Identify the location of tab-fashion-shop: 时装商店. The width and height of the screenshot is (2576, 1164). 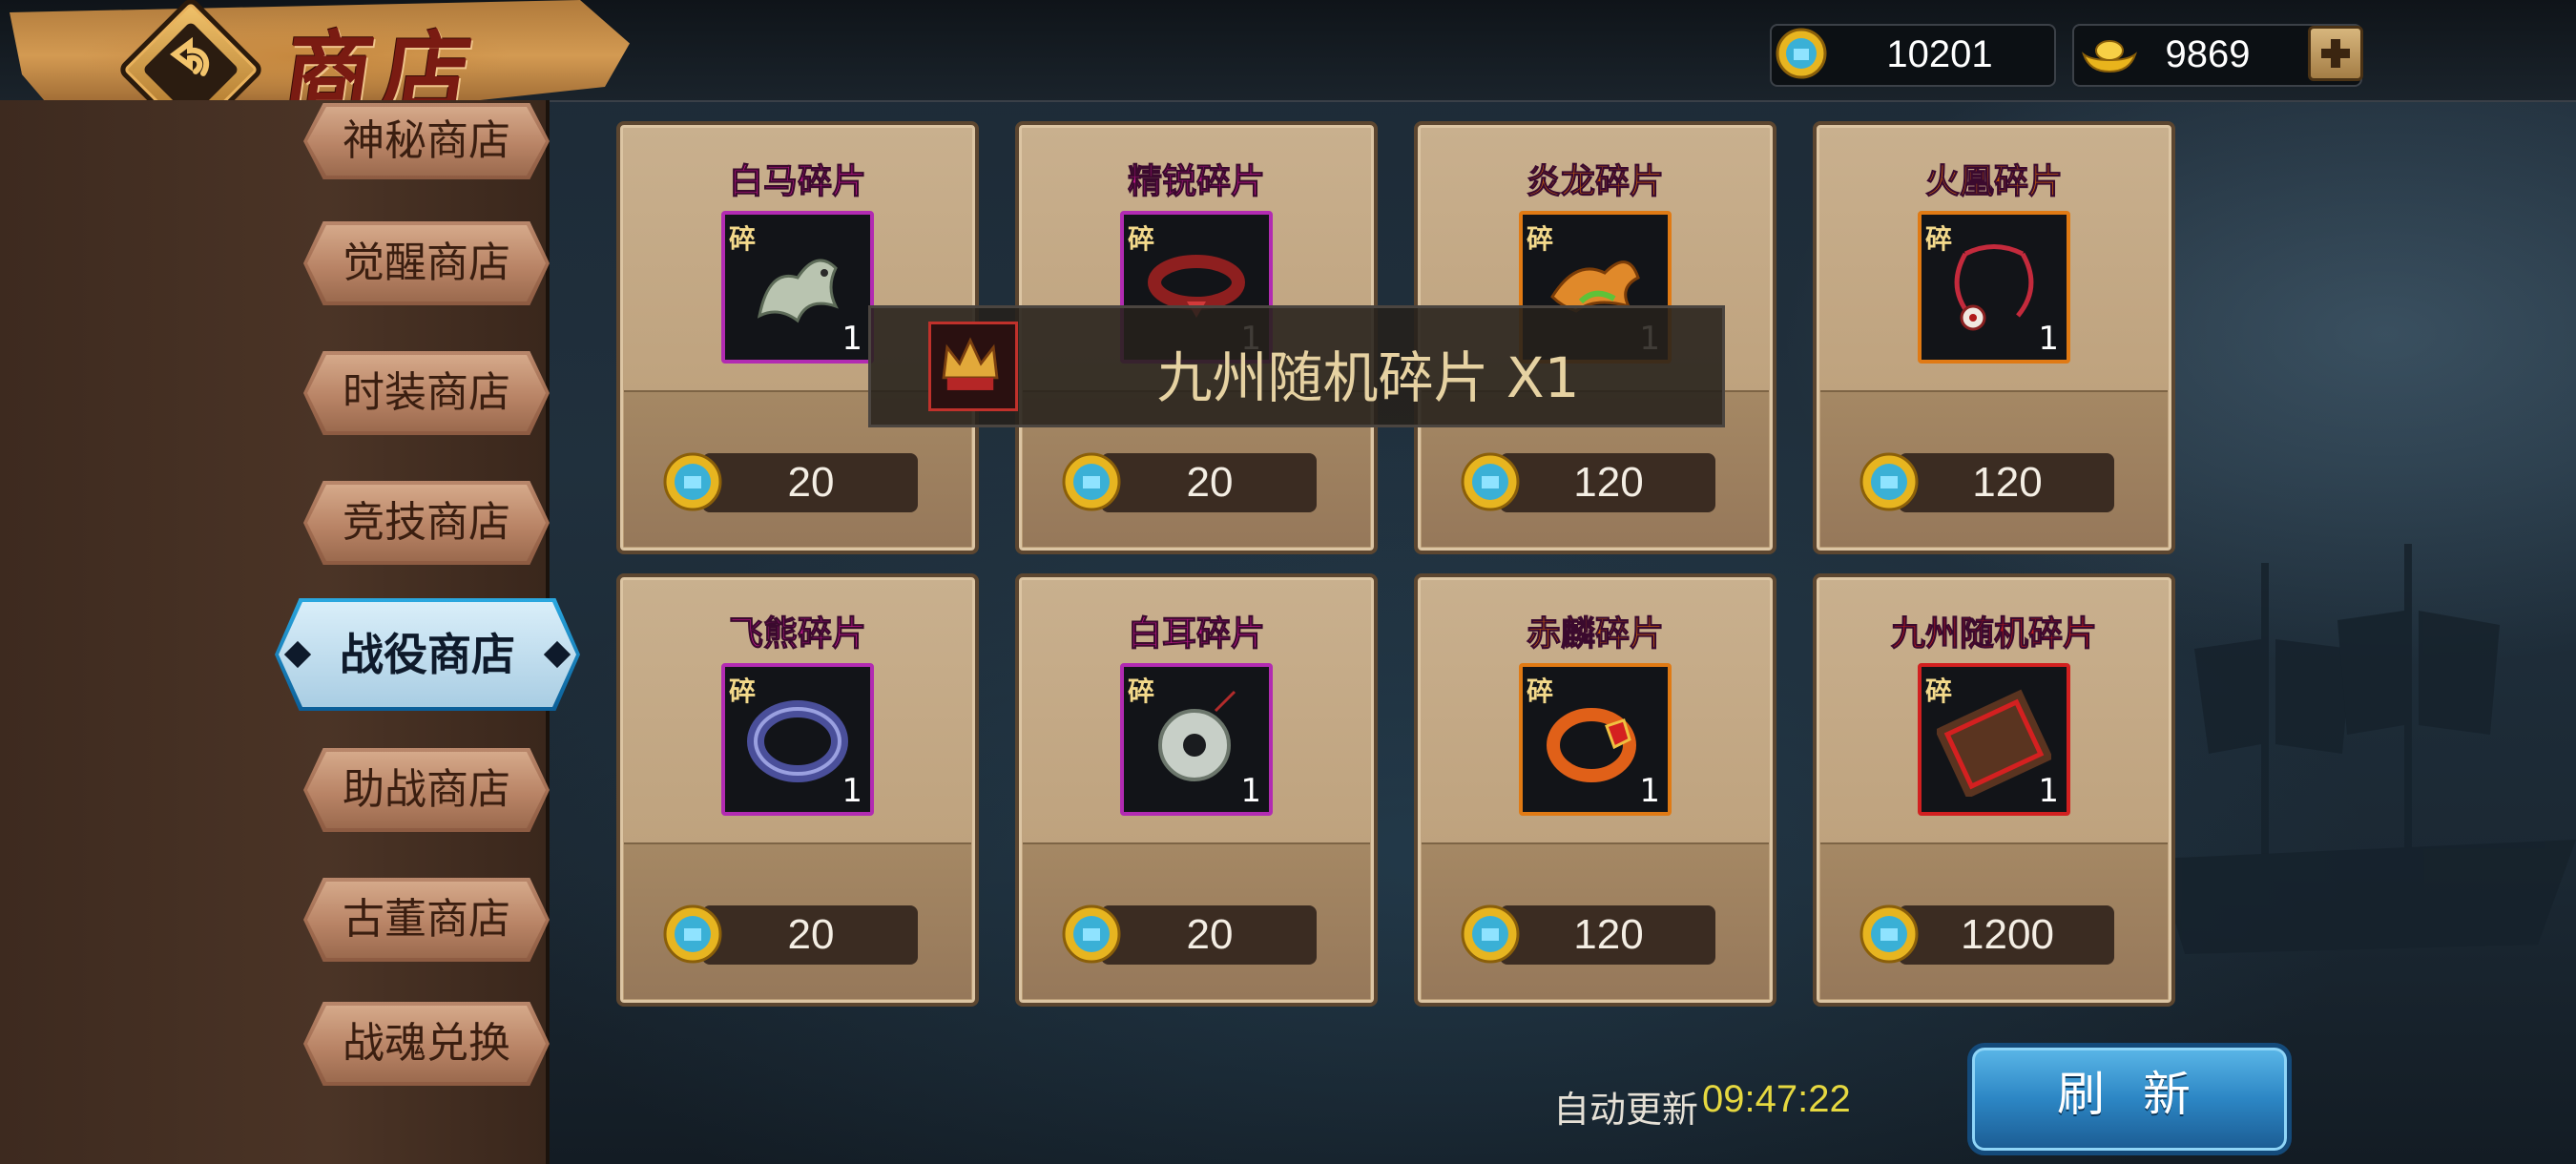
(426, 393).